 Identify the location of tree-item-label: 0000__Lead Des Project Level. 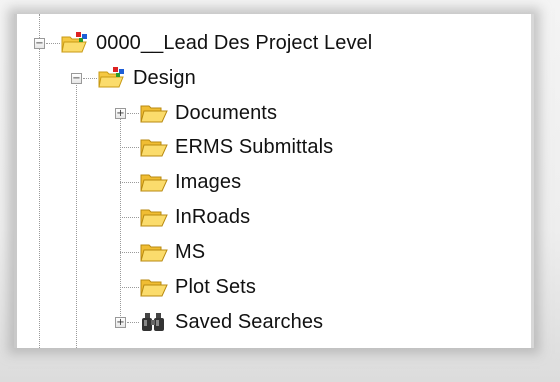
(234, 42).